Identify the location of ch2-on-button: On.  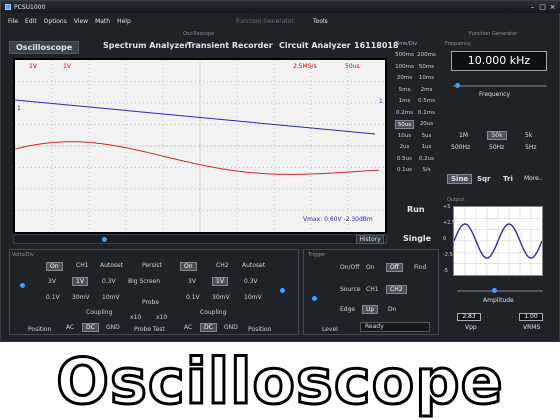
(188, 266).